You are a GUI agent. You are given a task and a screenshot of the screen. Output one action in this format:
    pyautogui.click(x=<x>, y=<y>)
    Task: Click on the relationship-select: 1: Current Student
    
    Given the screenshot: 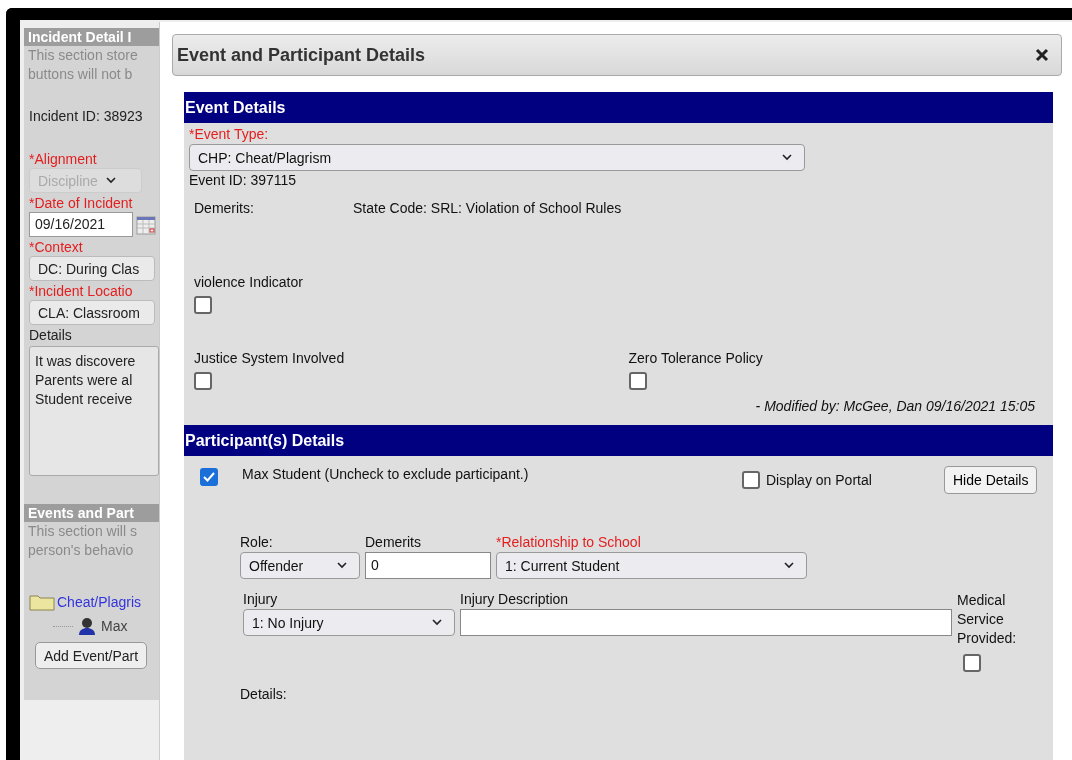 What is the action you would take?
    pyautogui.click(x=651, y=565)
    